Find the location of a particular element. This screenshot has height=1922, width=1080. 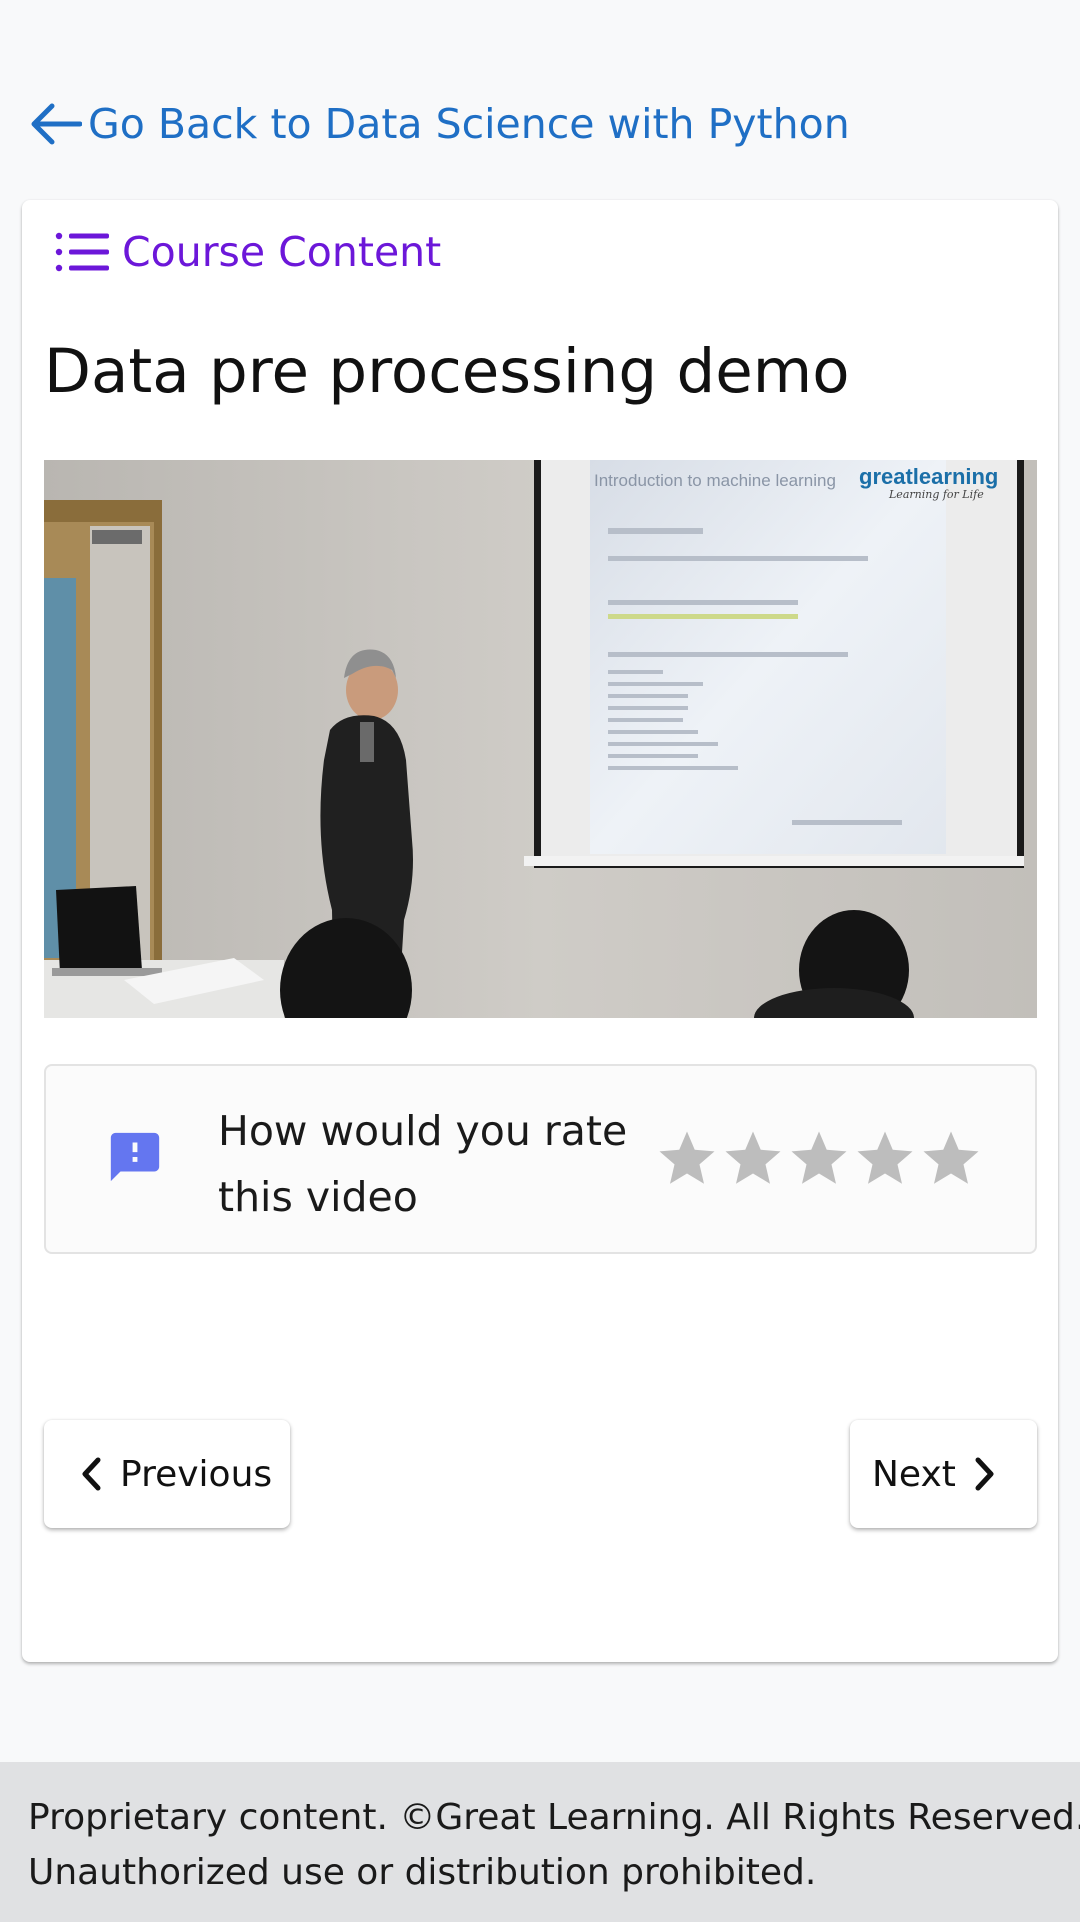

chevron-right-icon is located at coordinates (984, 1474).